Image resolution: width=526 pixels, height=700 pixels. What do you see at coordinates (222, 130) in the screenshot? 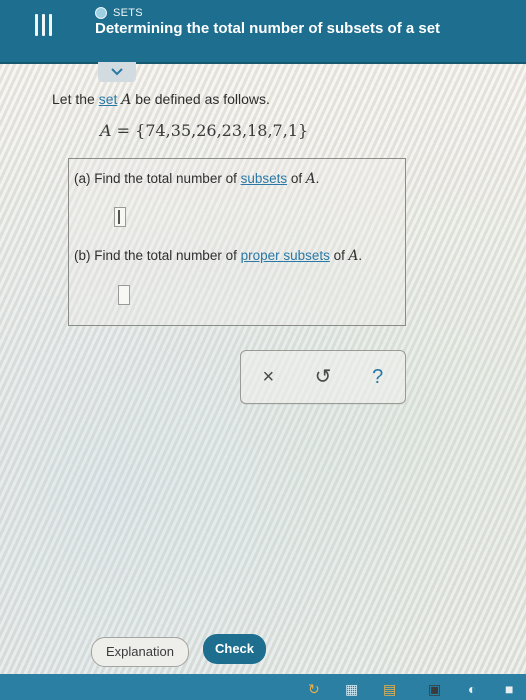
I see `set-elements: {74,35,26,23,18,7,1}` at bounding box center [222, 130].